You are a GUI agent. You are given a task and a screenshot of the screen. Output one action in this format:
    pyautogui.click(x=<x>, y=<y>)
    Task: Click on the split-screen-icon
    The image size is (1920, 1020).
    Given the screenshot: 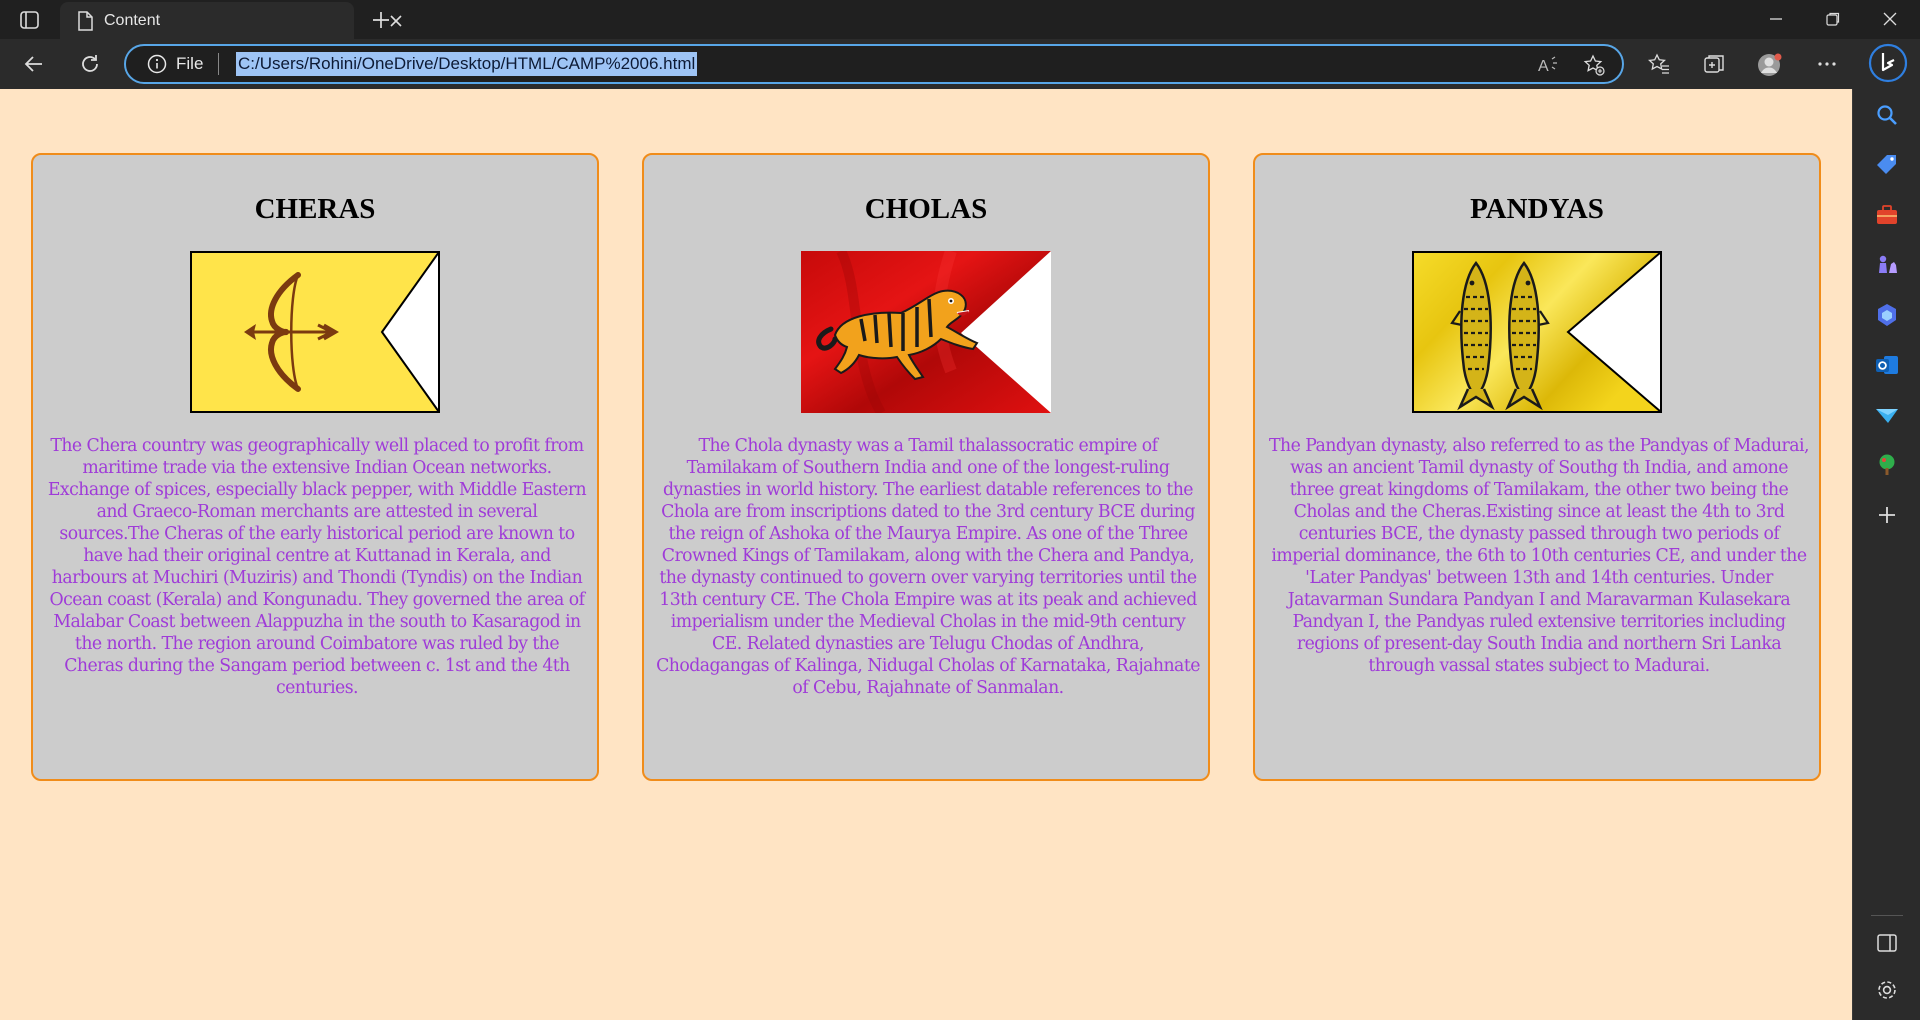 What is the action you would take?
    pyautogui.click(x=1887, y=943)
    